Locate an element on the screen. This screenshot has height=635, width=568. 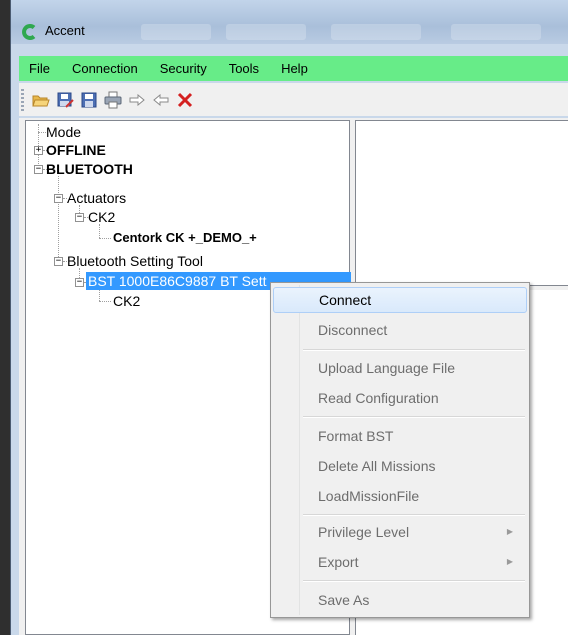
toolbar-grip is located at coordinates (22, 99).